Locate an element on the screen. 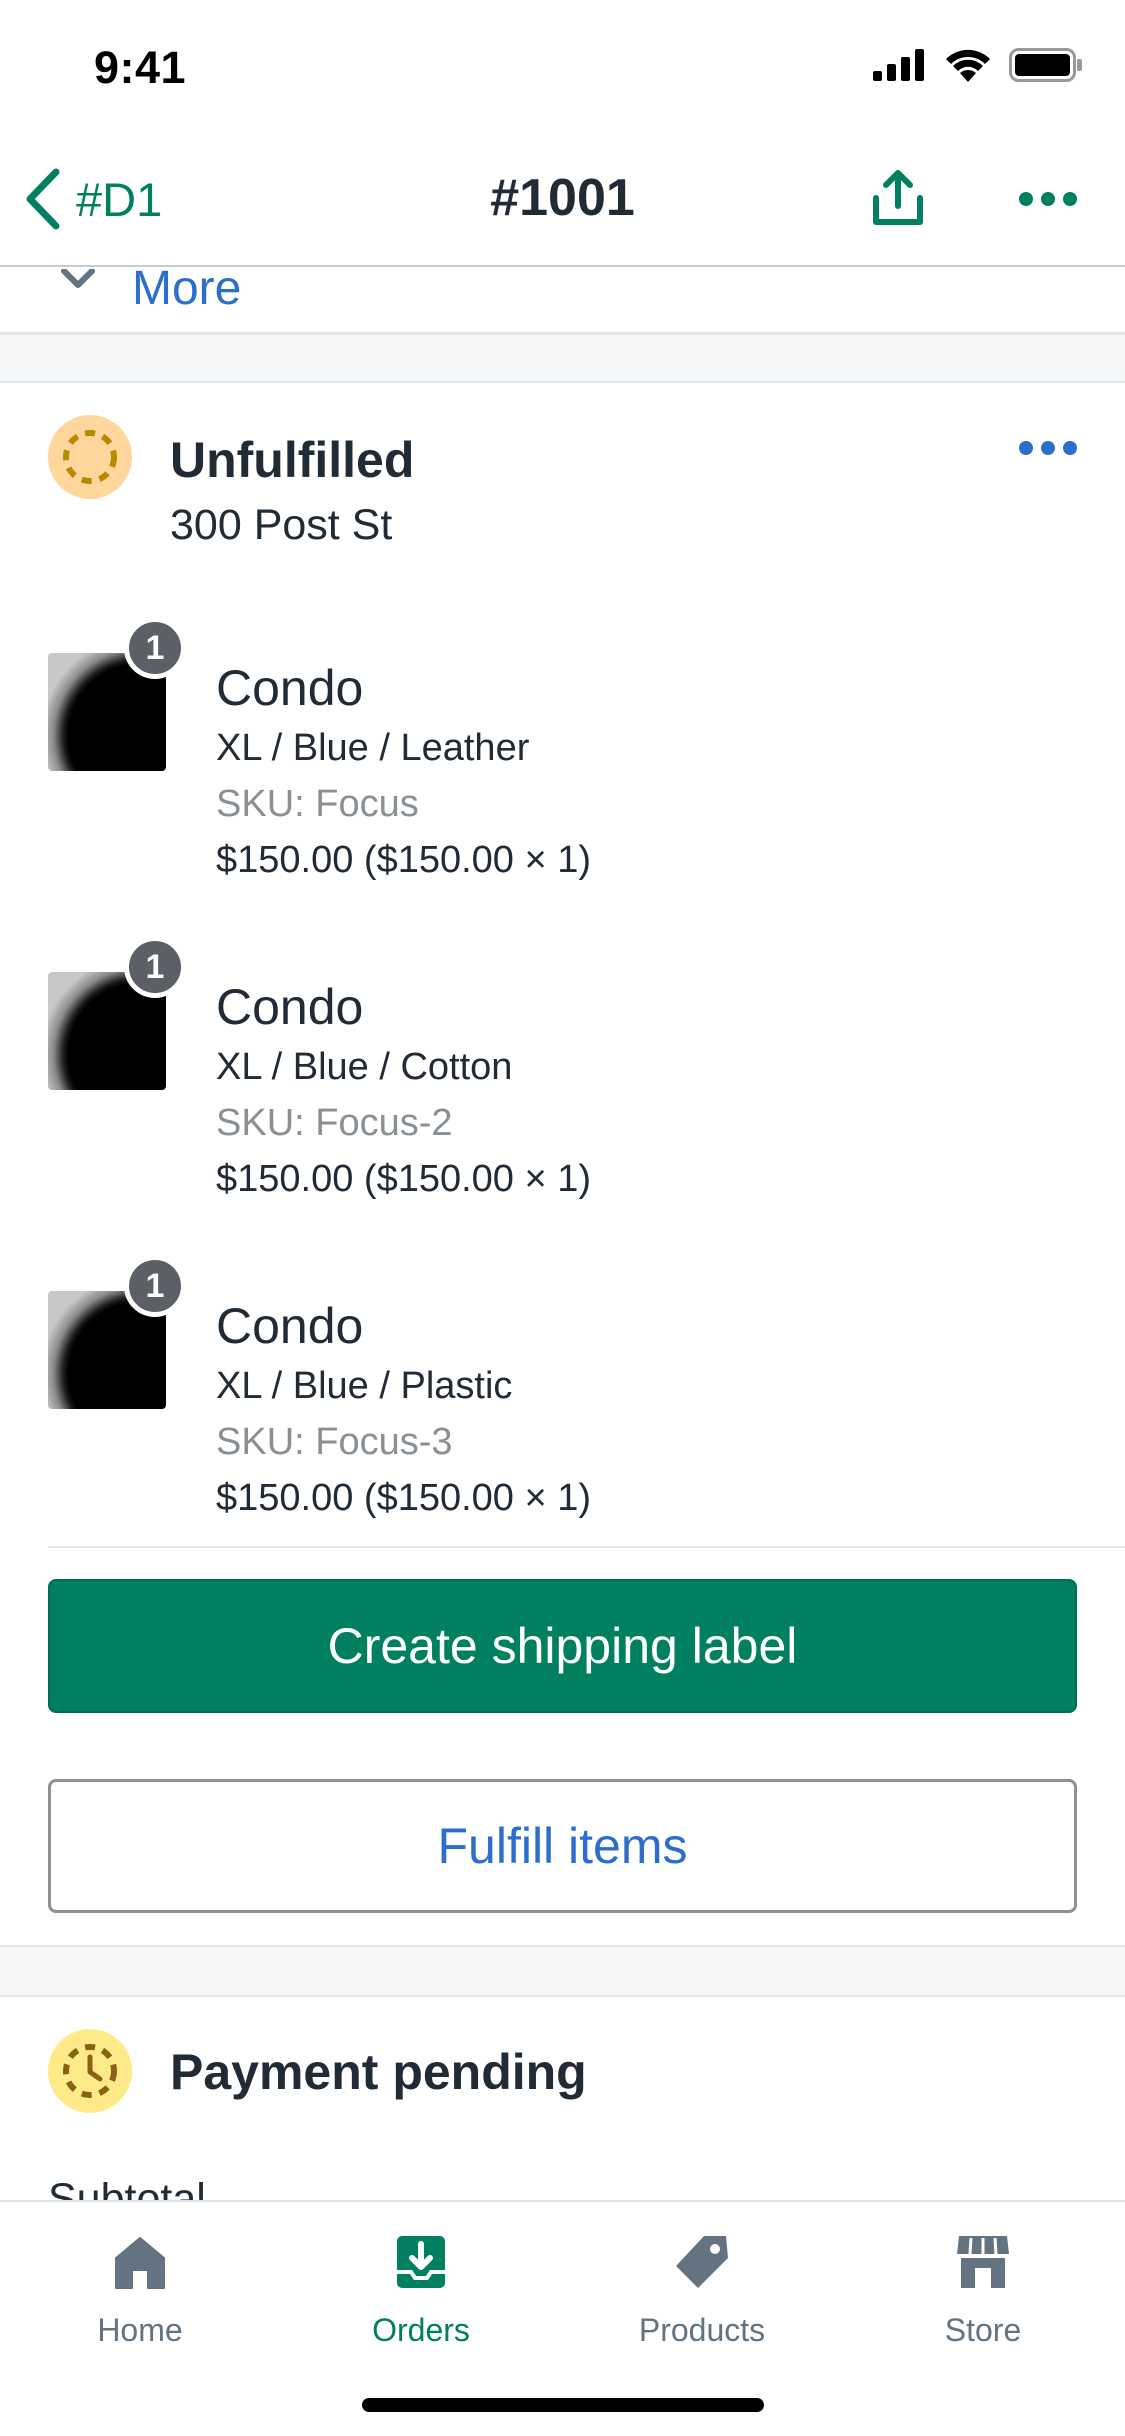  home-icon is located at coordinates (140, 2263).